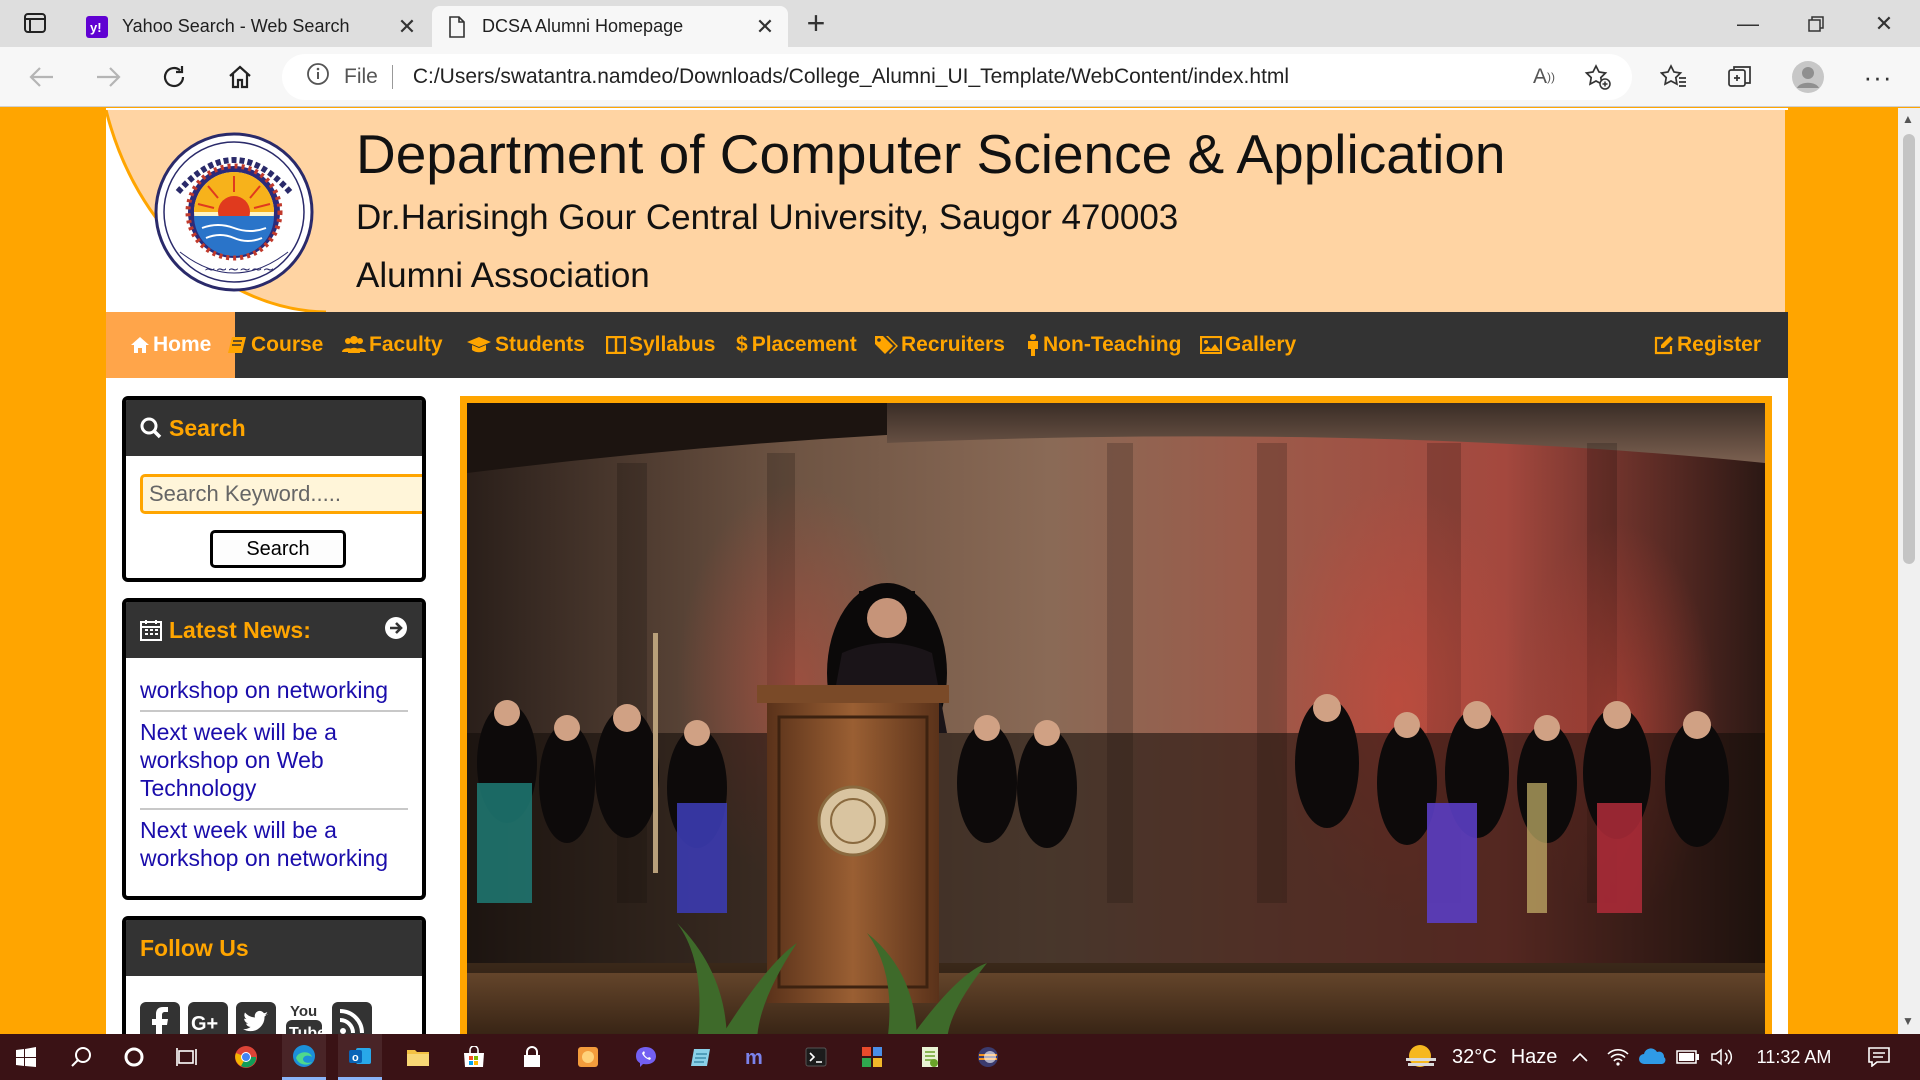  I want to click on onedrive-icon, so click(1652, 1057).